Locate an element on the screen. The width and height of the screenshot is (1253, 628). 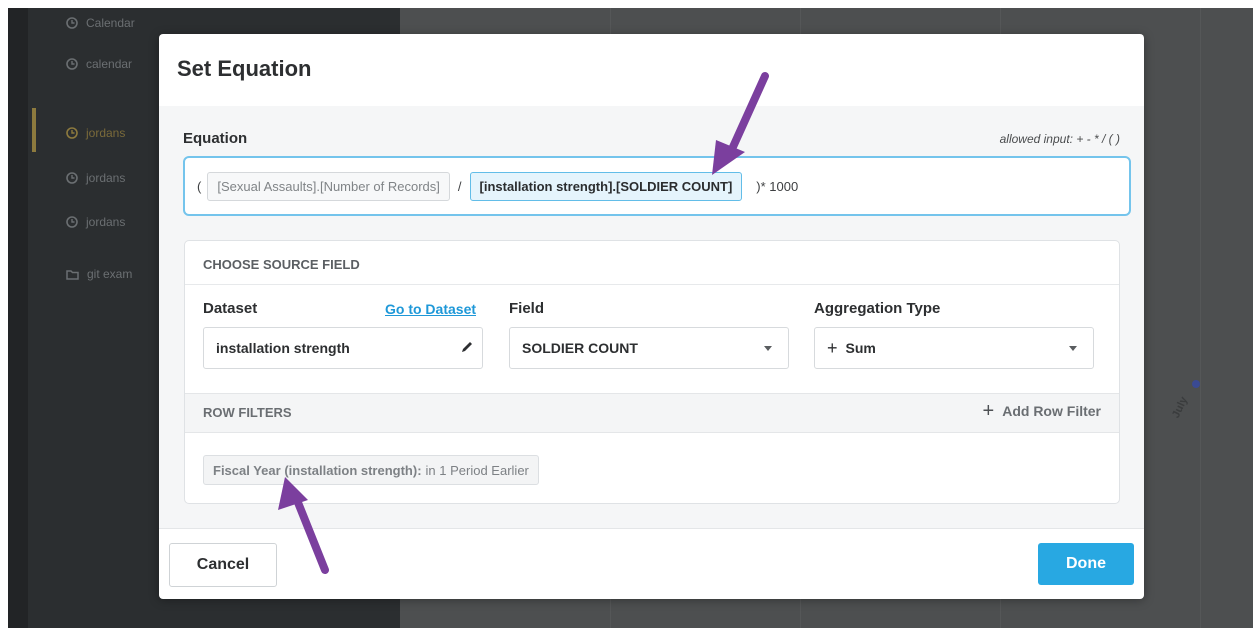
row-filters-header: ROW FILTERS + Add Row Filter is located at coordinates (652, 413).